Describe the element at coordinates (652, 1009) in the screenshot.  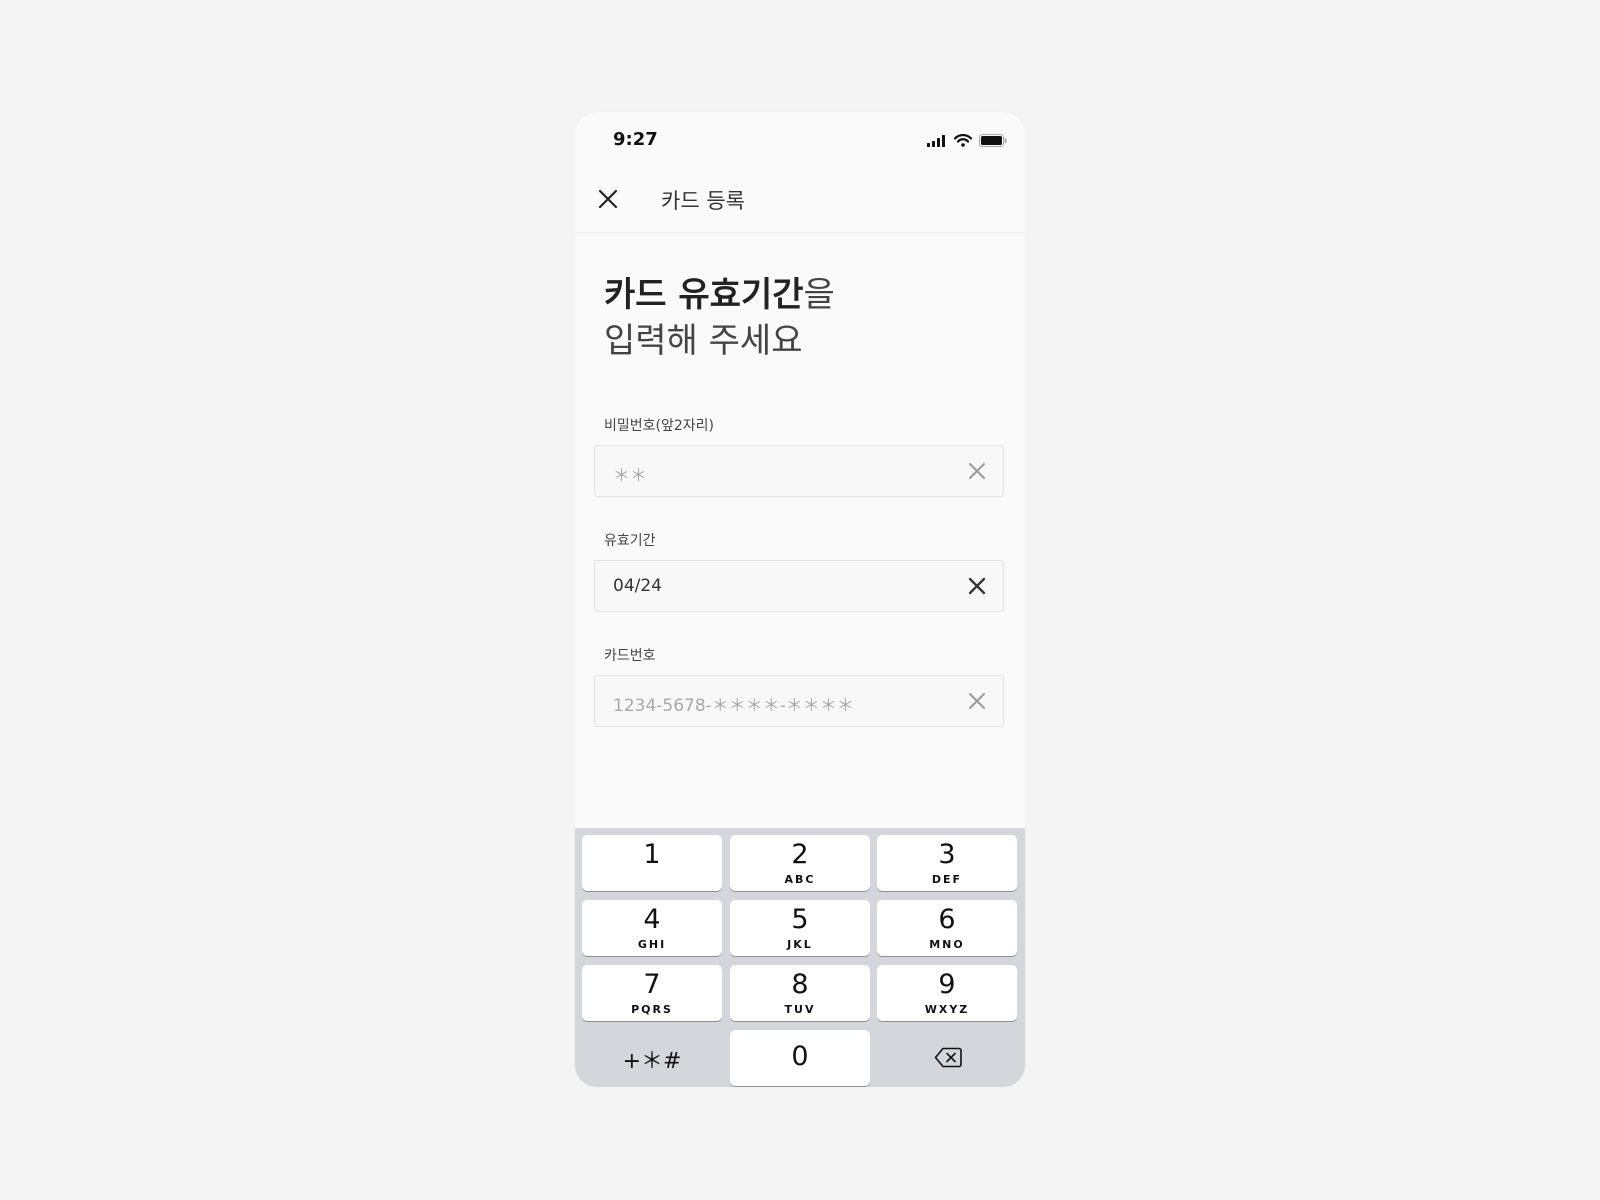
I see `key-letters: PQRS` at that location.